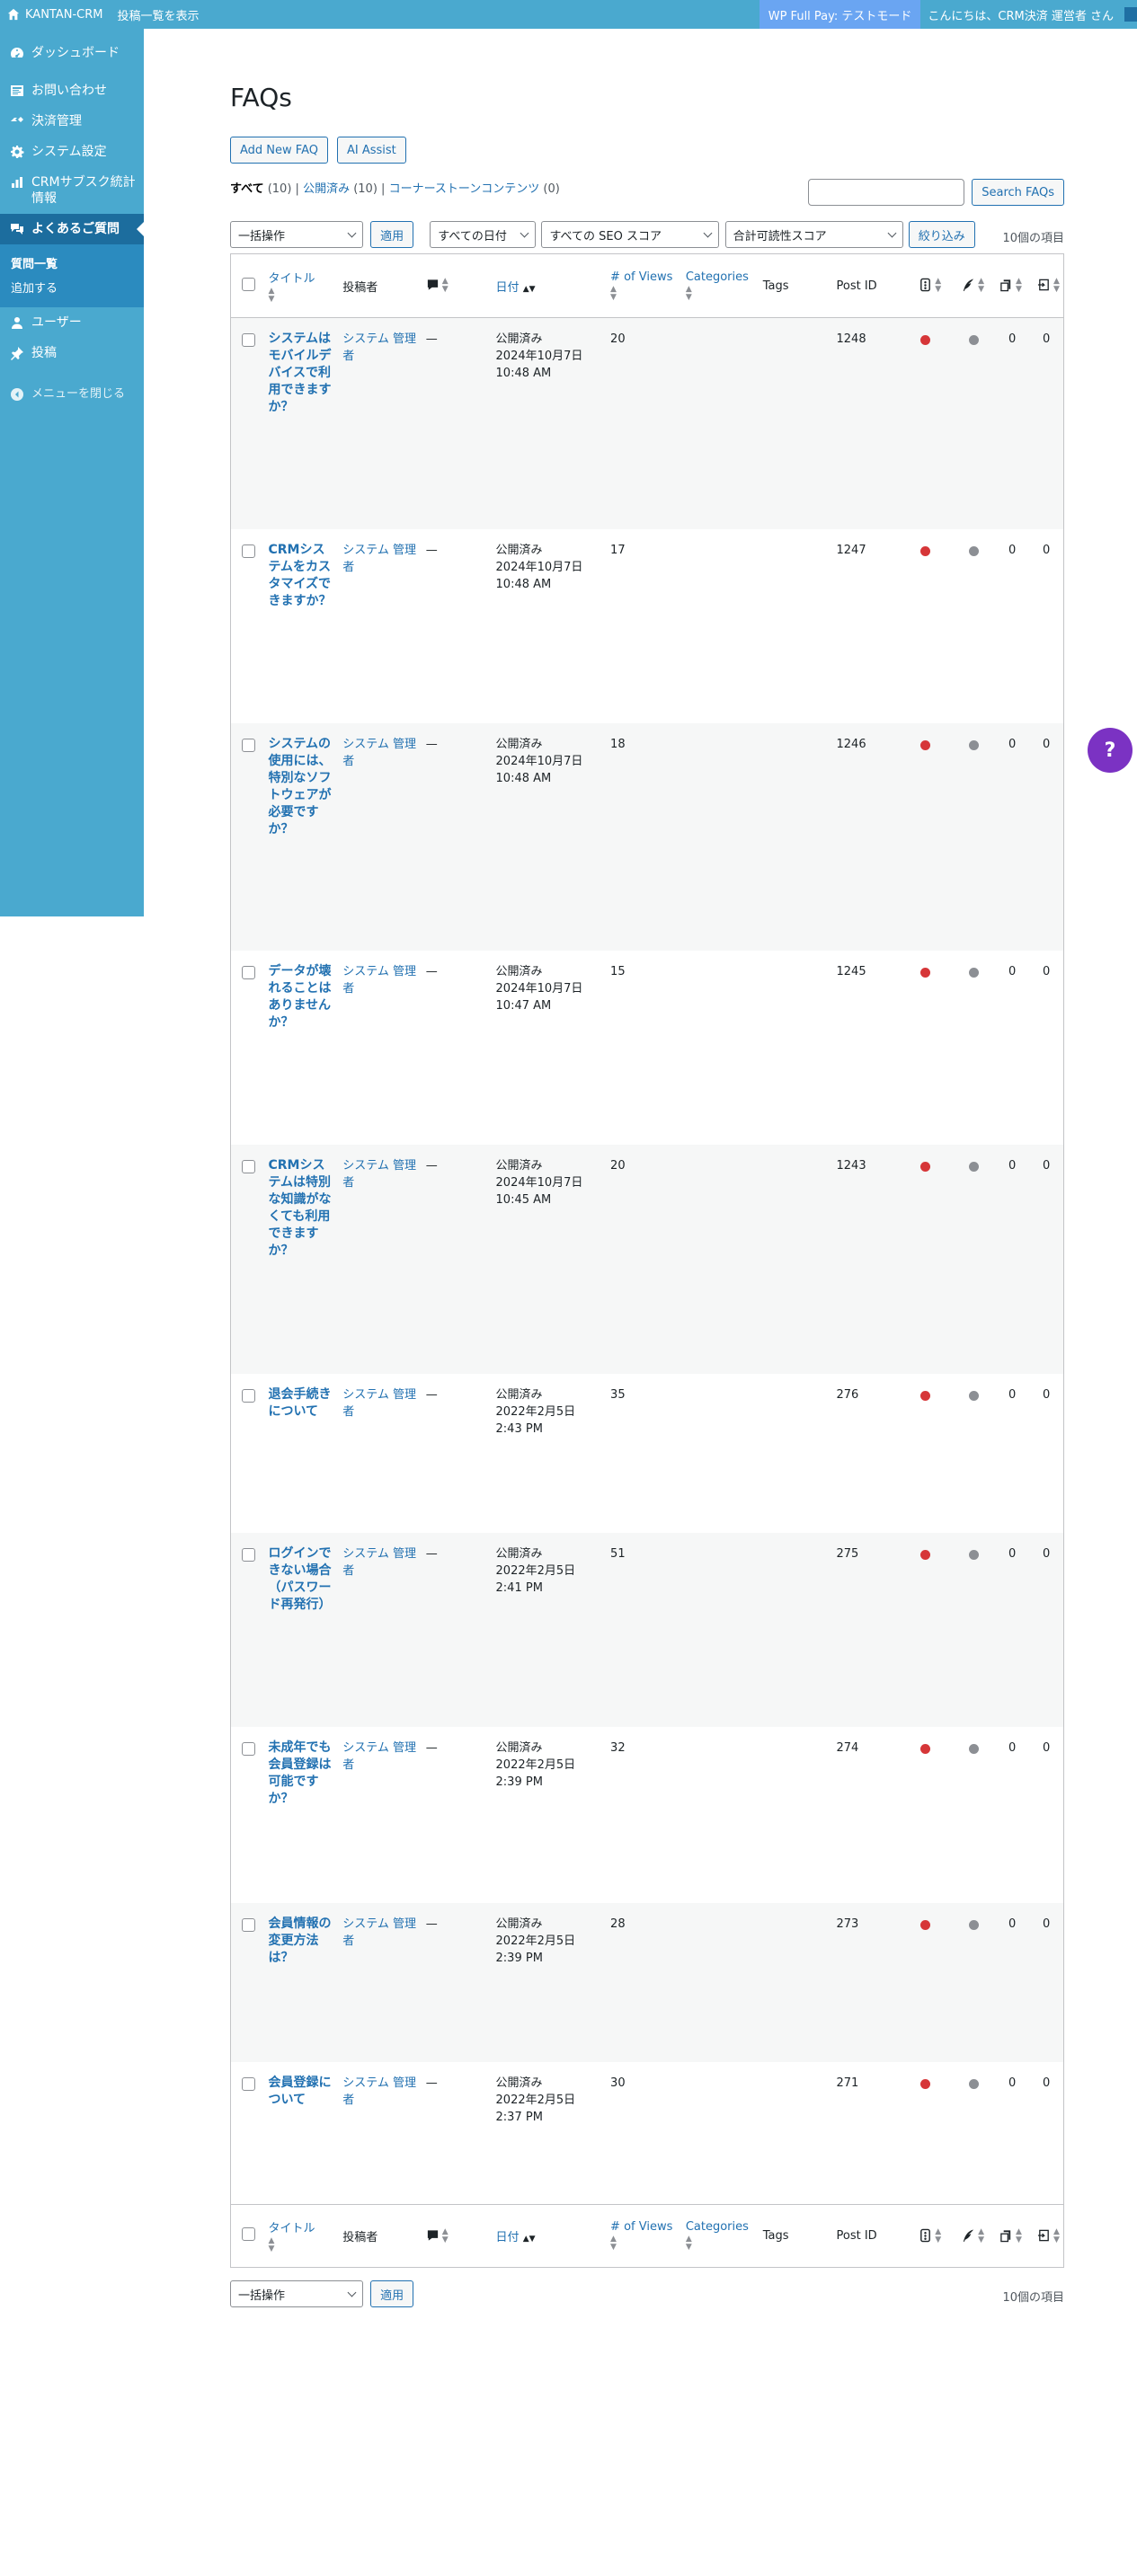 Image resolution: width=1137 pixels, height=2576 pixels. I want to click on column-readability: ▲ ▼, so click(973, 285).